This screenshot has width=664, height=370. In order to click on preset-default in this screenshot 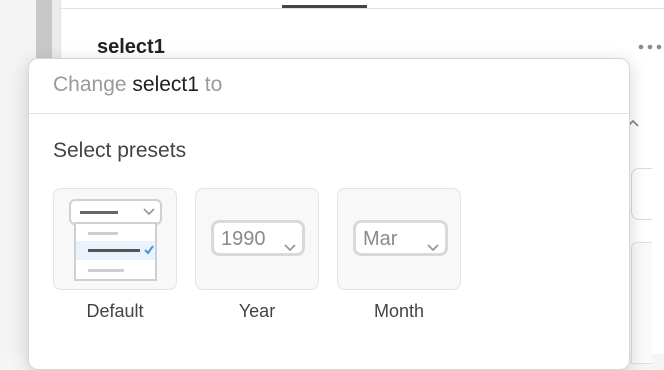, I will do `click(115, 239)`.